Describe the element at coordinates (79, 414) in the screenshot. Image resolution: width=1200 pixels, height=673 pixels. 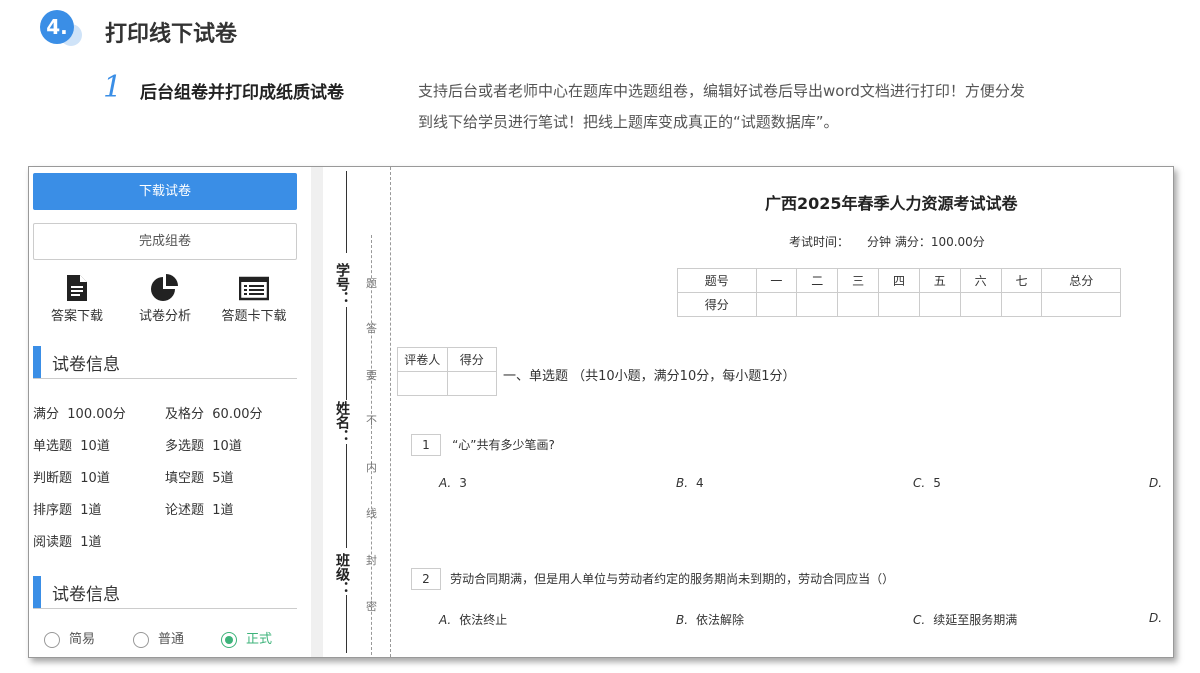
I see `info-full-score: 满分 100.00分` at that location.